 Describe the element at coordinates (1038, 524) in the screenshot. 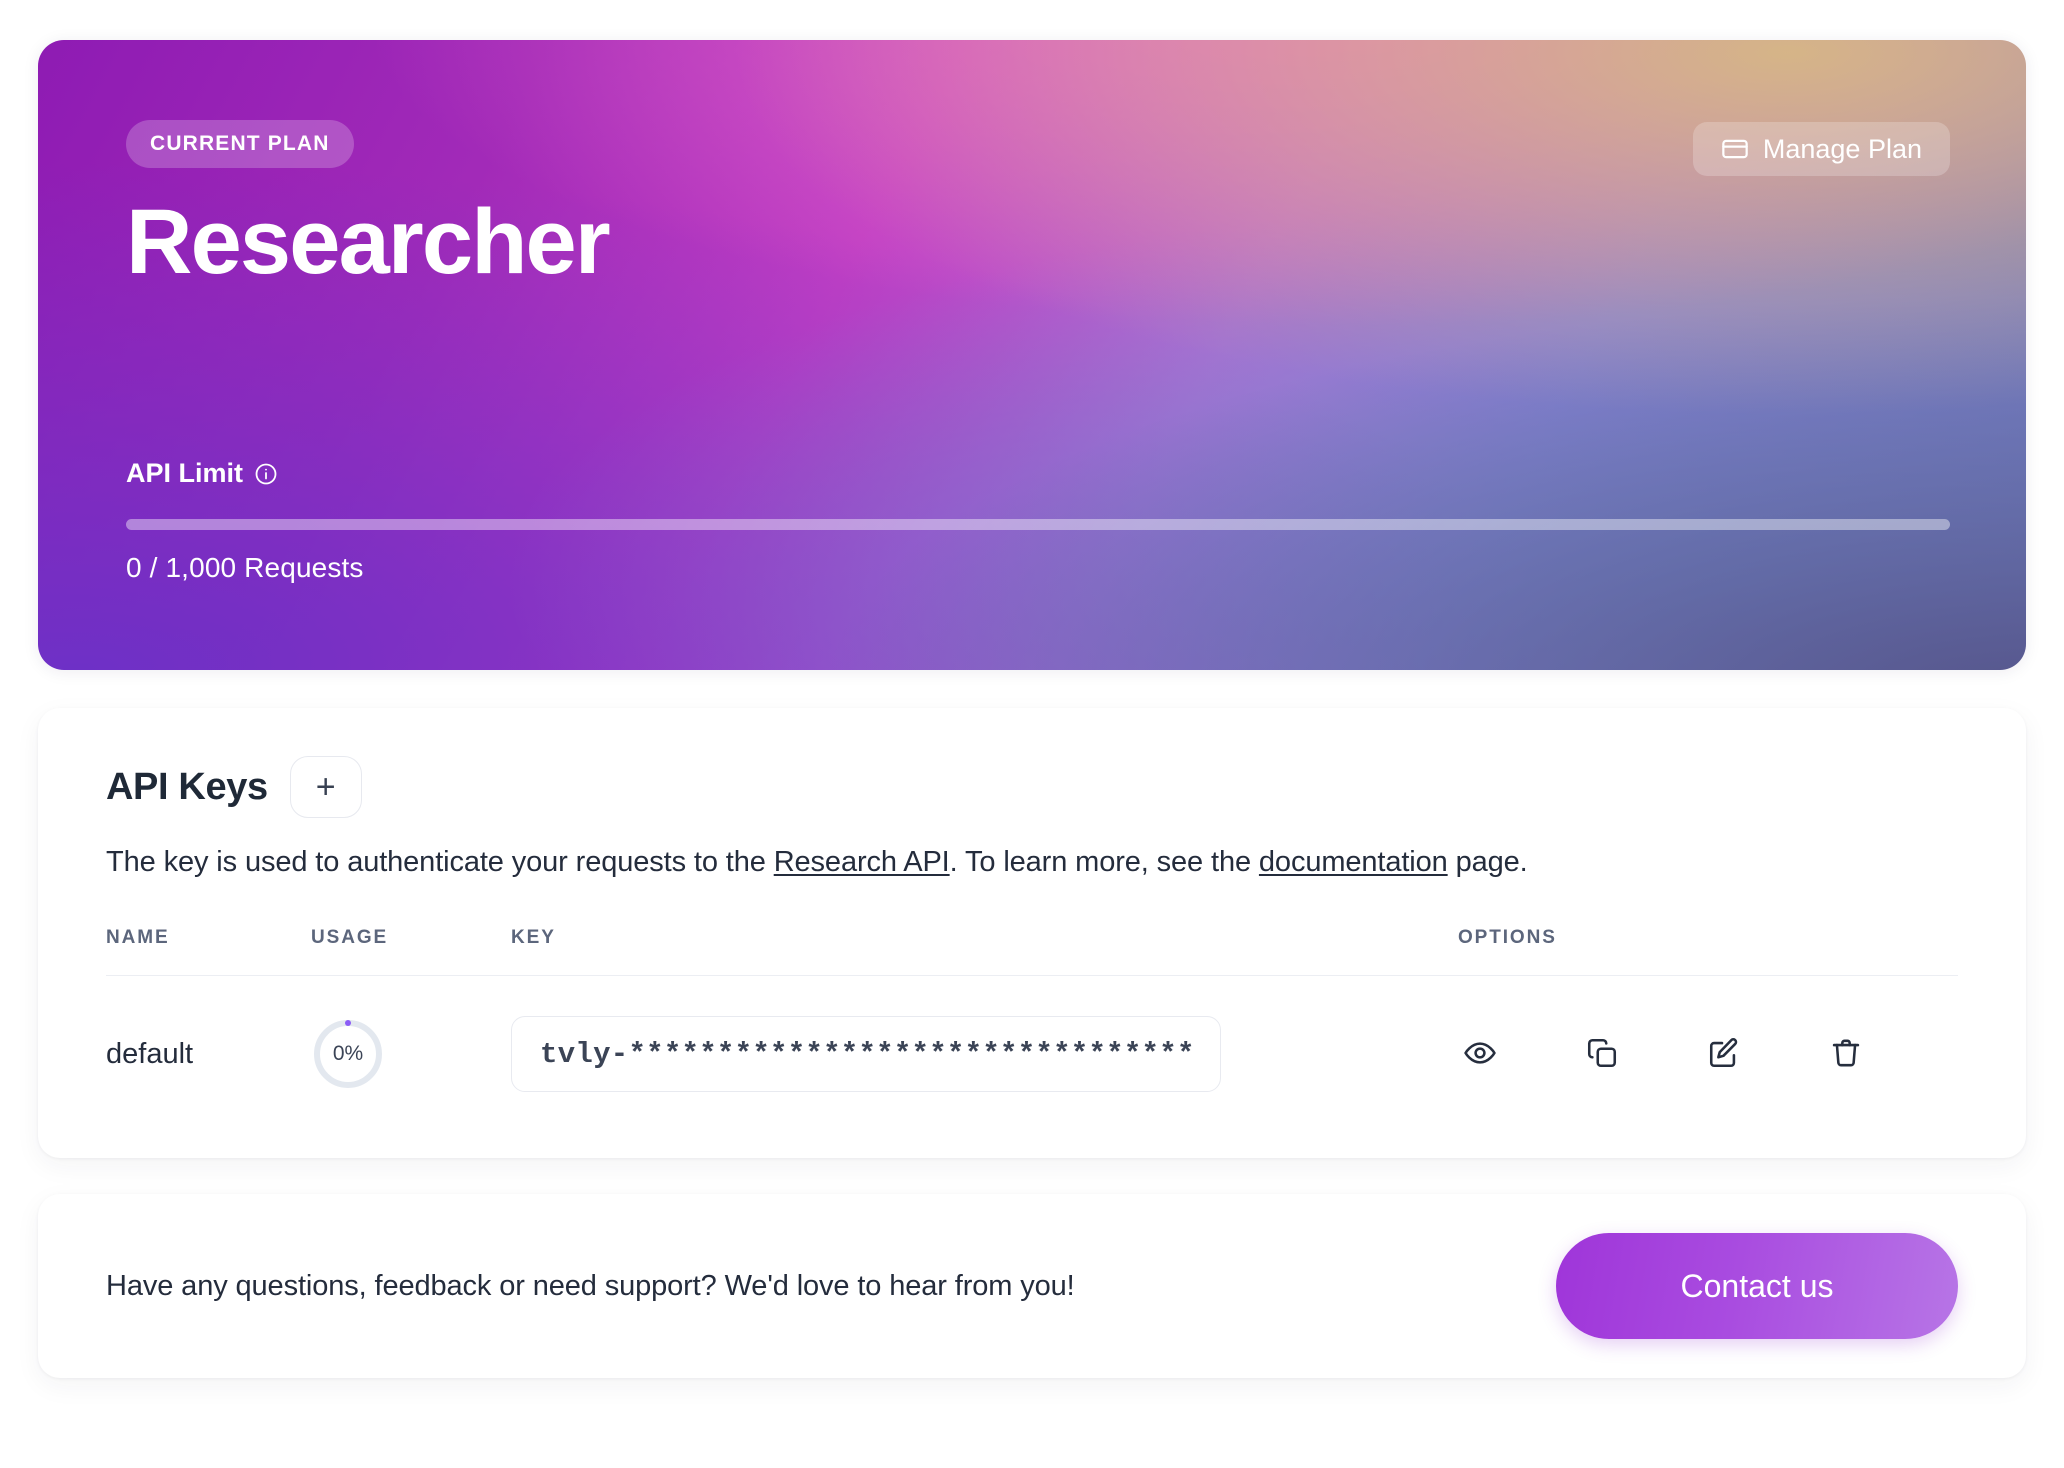

I see `api-limit-progress-bar` at that location.